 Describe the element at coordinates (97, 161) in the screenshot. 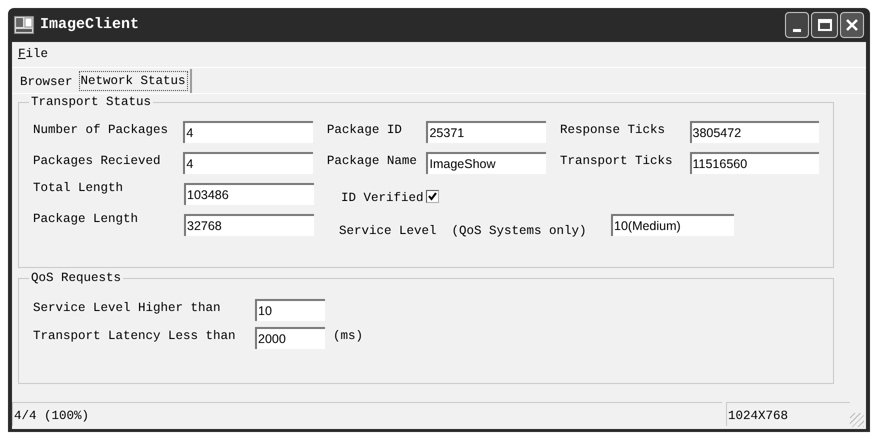

I see `field-label: Packages Recieved` at that location.